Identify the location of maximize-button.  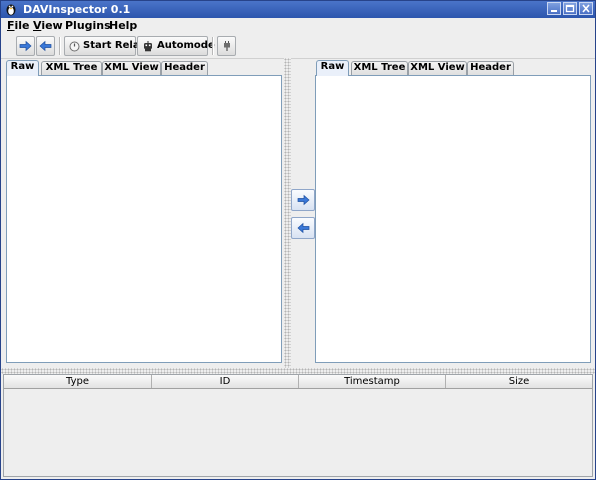
(570, 8).